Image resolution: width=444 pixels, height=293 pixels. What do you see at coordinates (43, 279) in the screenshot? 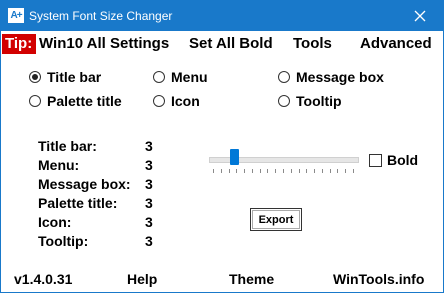
I see `version-label: v1.4.0.31` at bounding box center [43, 279].